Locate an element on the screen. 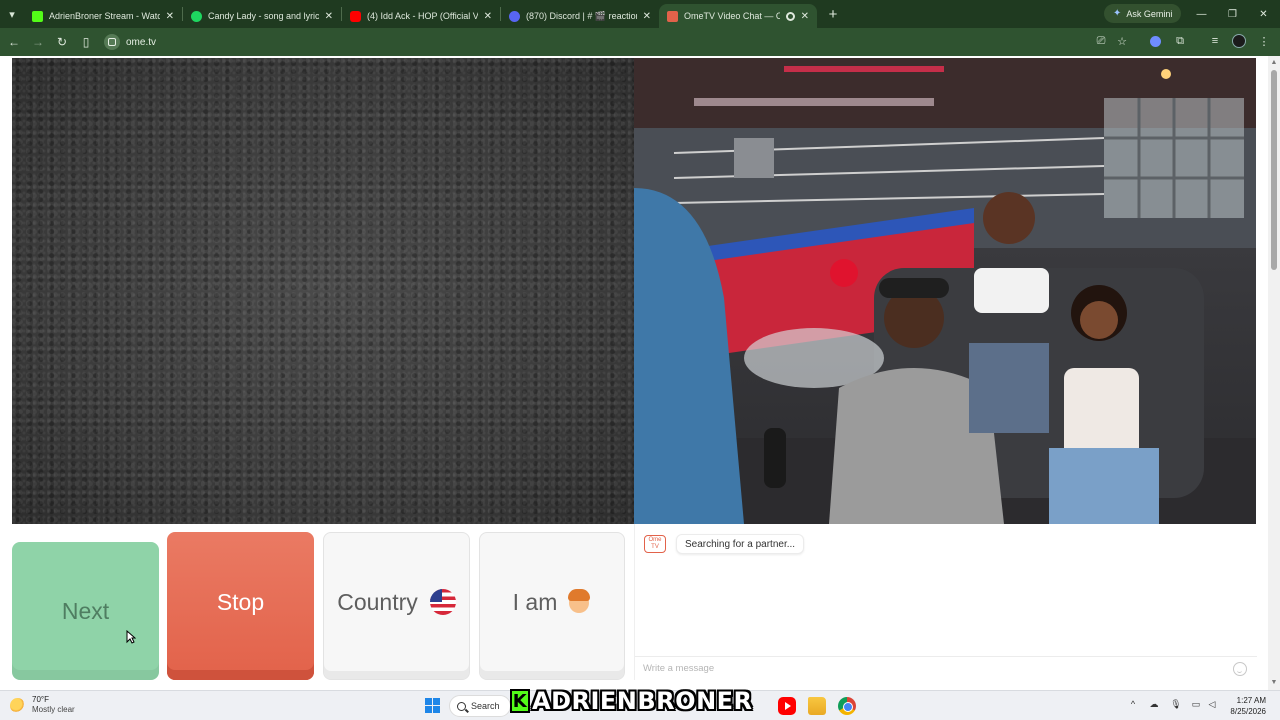 The image size is (1280, 720). tab-youtube: (4) Idd Ack - HOP (Official Vide ✕ is located at coordinates (421, 16).